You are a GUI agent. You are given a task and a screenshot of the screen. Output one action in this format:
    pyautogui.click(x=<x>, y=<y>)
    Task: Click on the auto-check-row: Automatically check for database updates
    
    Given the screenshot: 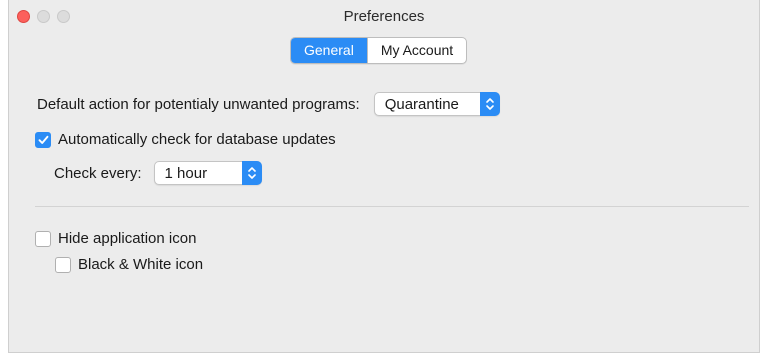 What is the action you would take?
    pyautogui.click(x=185, y=139)
    